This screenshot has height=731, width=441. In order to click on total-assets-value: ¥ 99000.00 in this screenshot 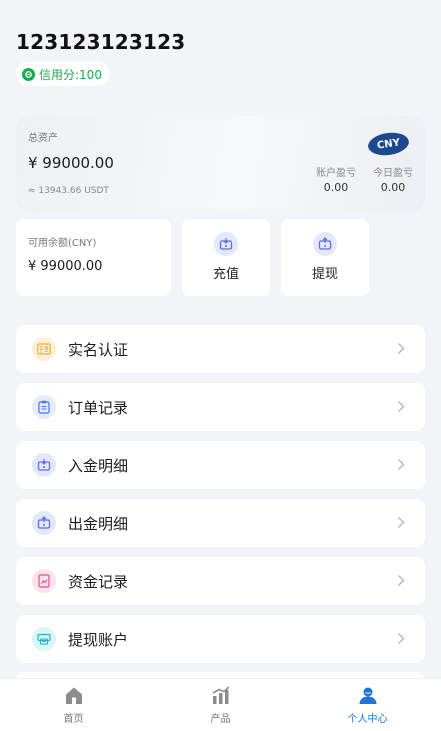, I will do `click(71, 163)`.